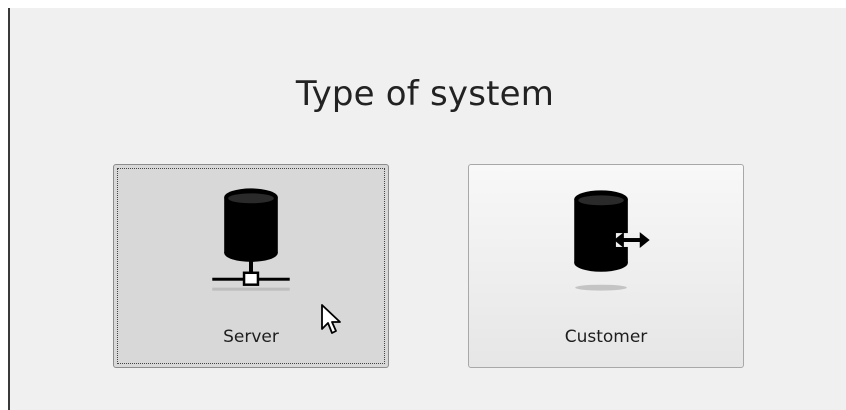 The width and height of the screenshot is (846, 410). I want to click on page-title: Type of system, so click(425, 94).